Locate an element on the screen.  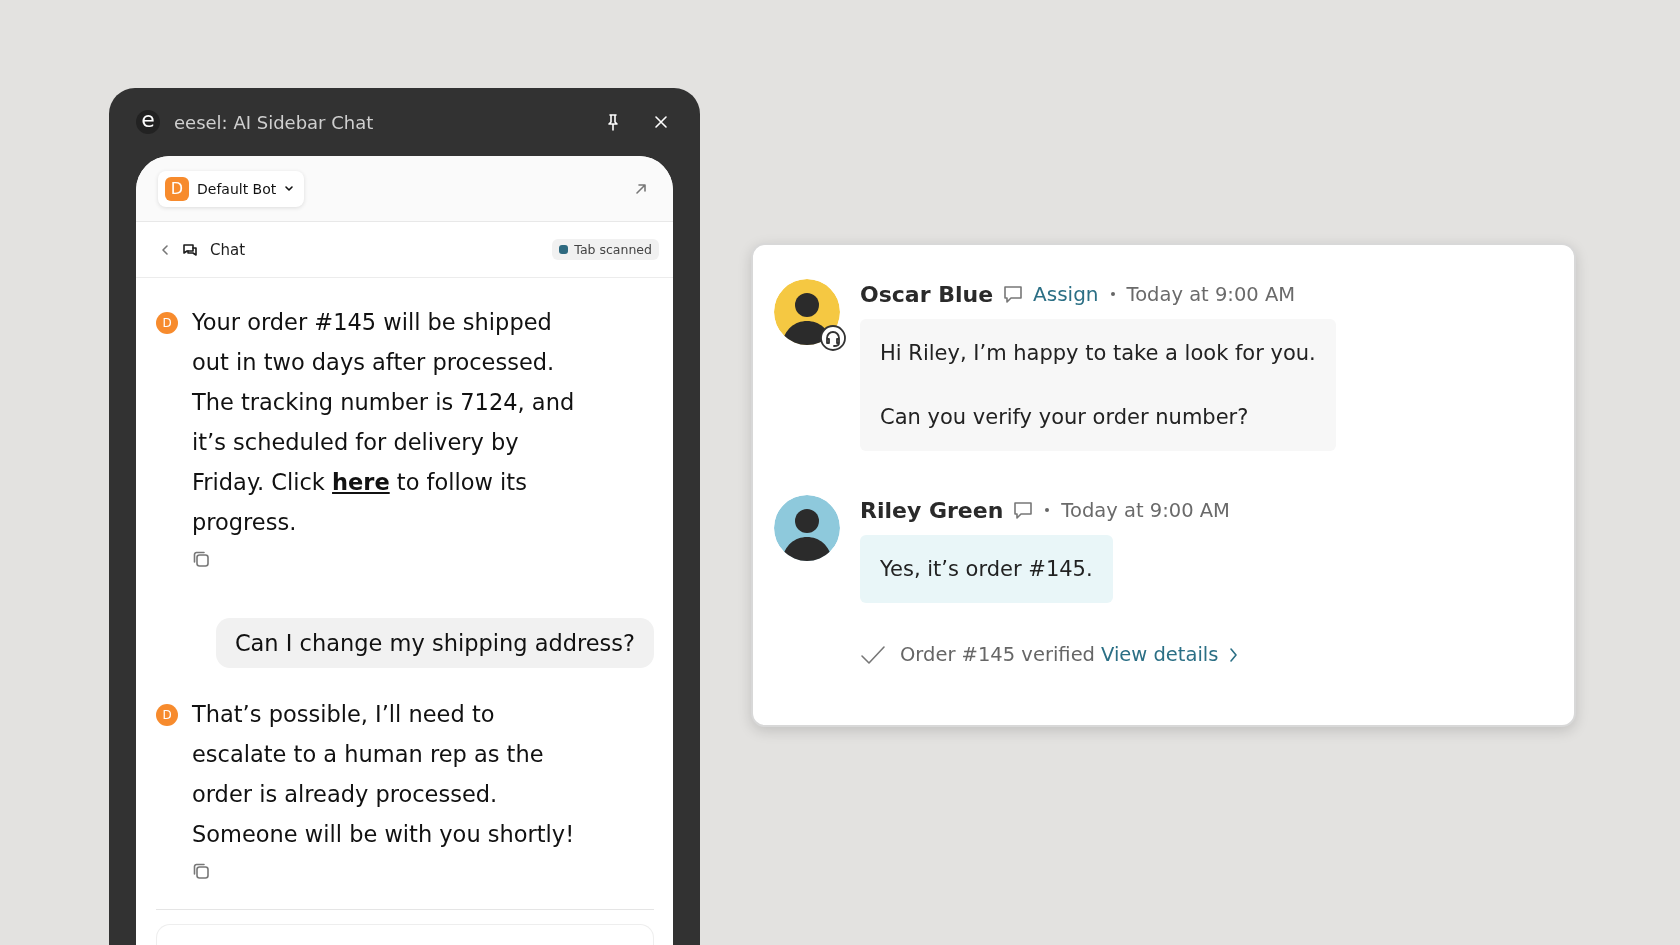
assign-link: Assign is located at coordinates (1066, 294).